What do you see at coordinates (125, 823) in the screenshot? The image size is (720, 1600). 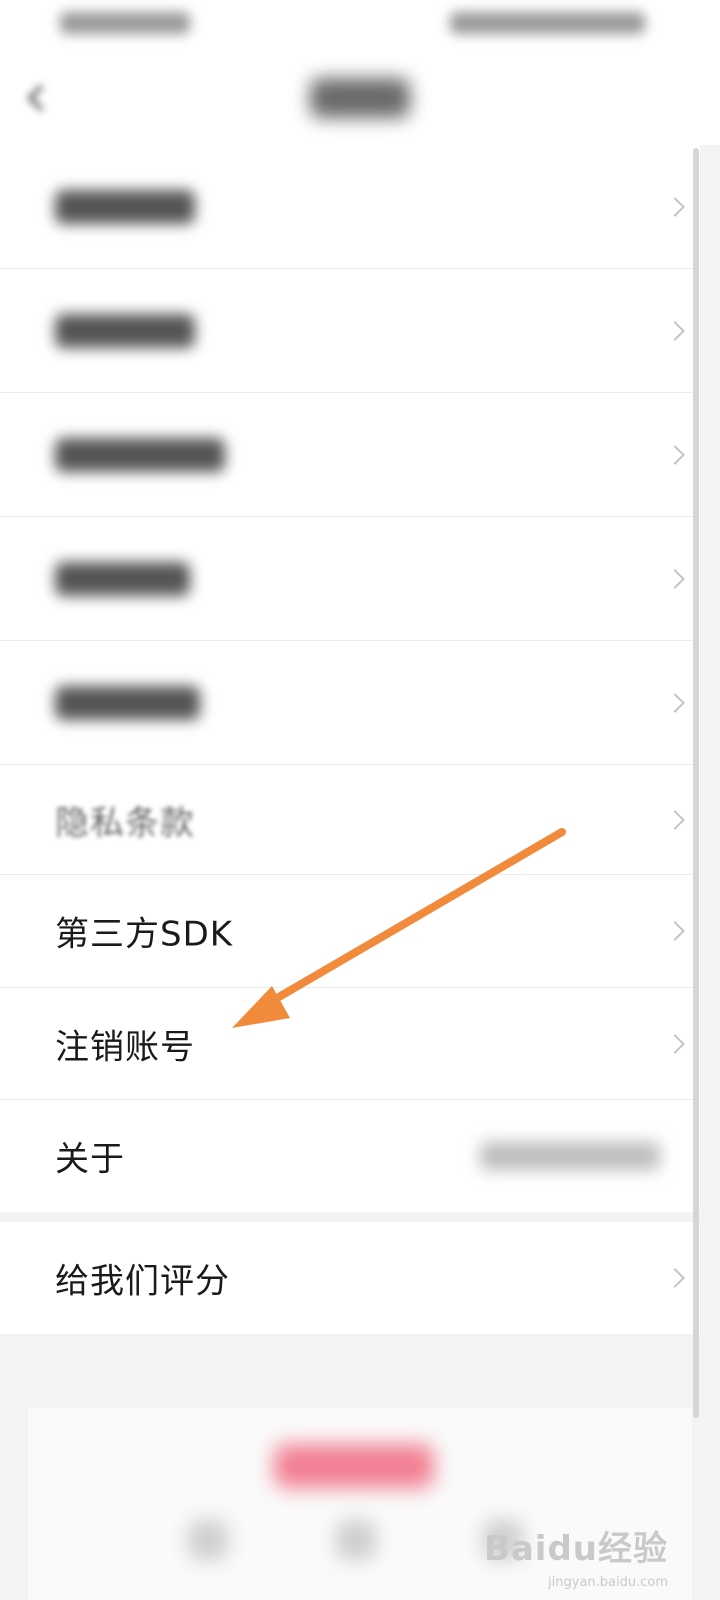 I see `menu-item-label: 隐私条款` at bounding box center [125, 823].